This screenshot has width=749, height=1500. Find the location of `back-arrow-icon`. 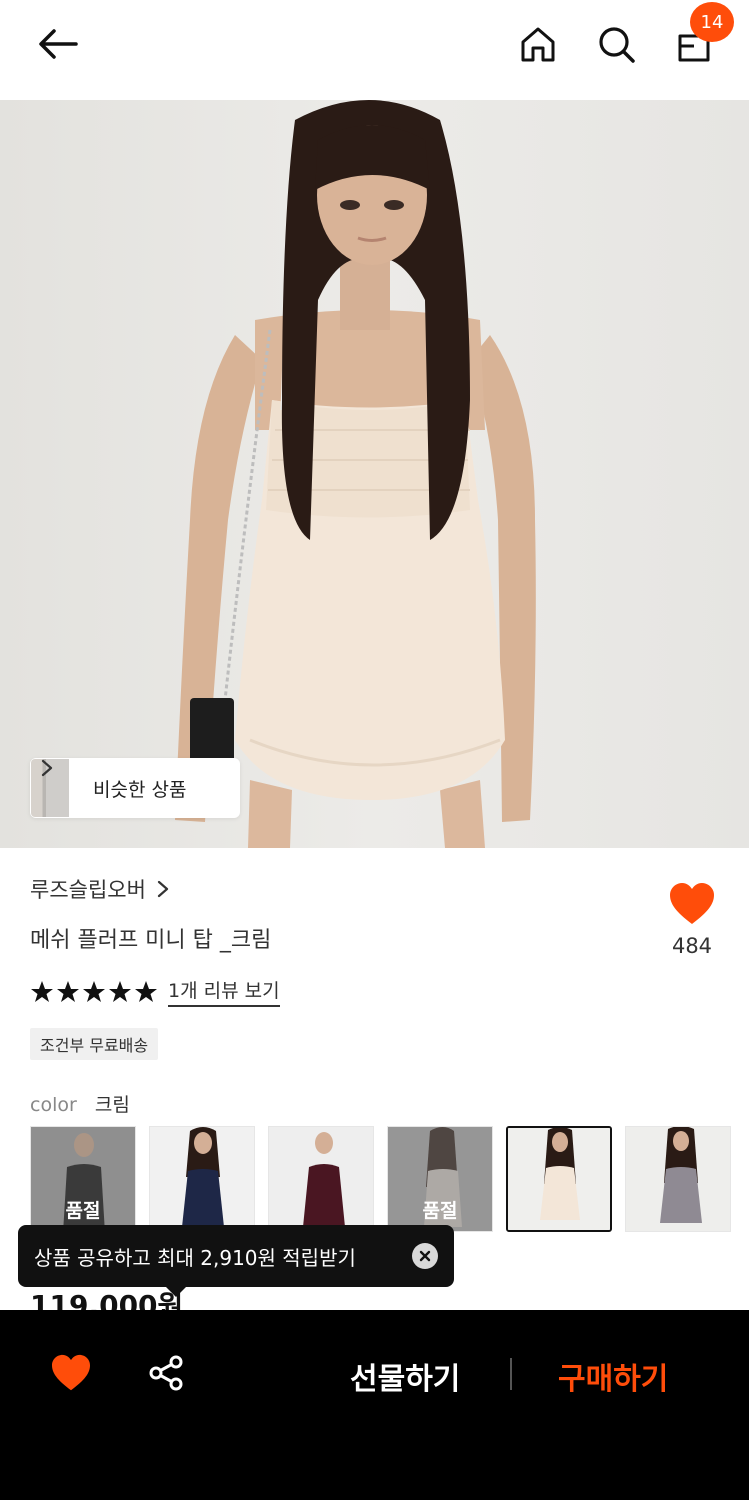

back-arrow-icon is located at coordinates (58, 44).